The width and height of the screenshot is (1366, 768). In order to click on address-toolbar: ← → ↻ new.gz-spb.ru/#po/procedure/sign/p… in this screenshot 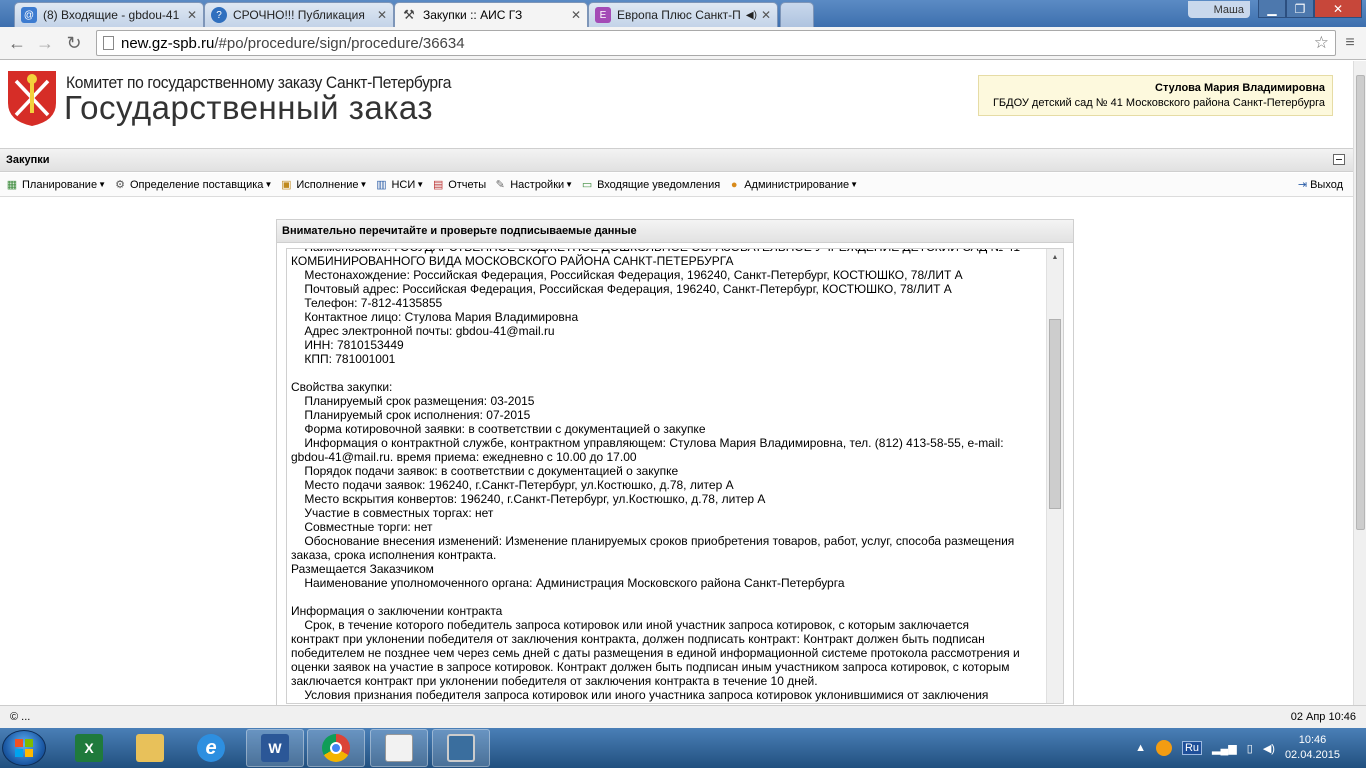, I will do `click(683, 43)`.